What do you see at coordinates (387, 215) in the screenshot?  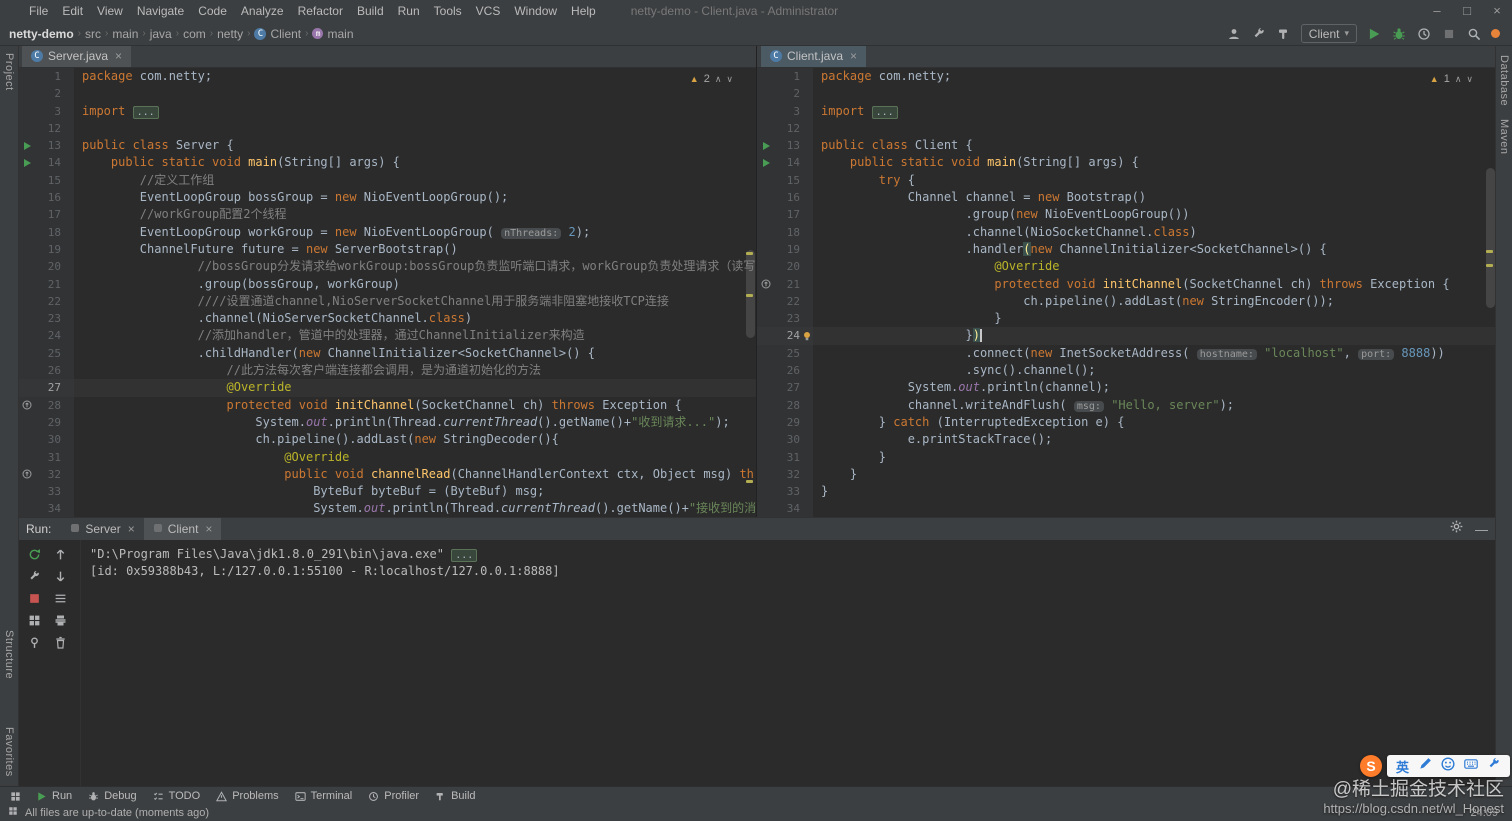 I see `code-line: 17 //workGroup配置2个线程` at bounding box center [387, 215].